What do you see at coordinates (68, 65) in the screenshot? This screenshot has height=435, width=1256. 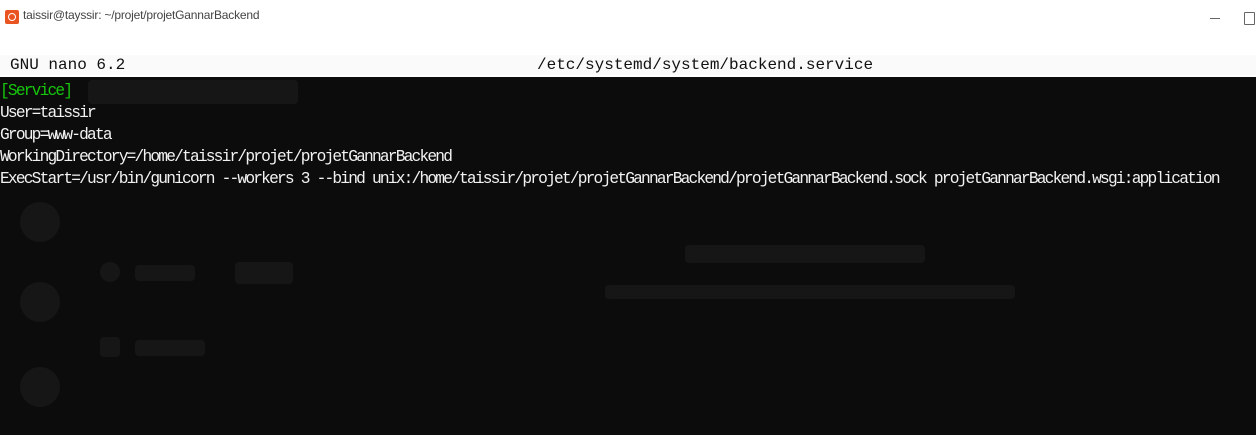 I see `nano-version: GNU nano 6.2` at bounding box center [68, 65].